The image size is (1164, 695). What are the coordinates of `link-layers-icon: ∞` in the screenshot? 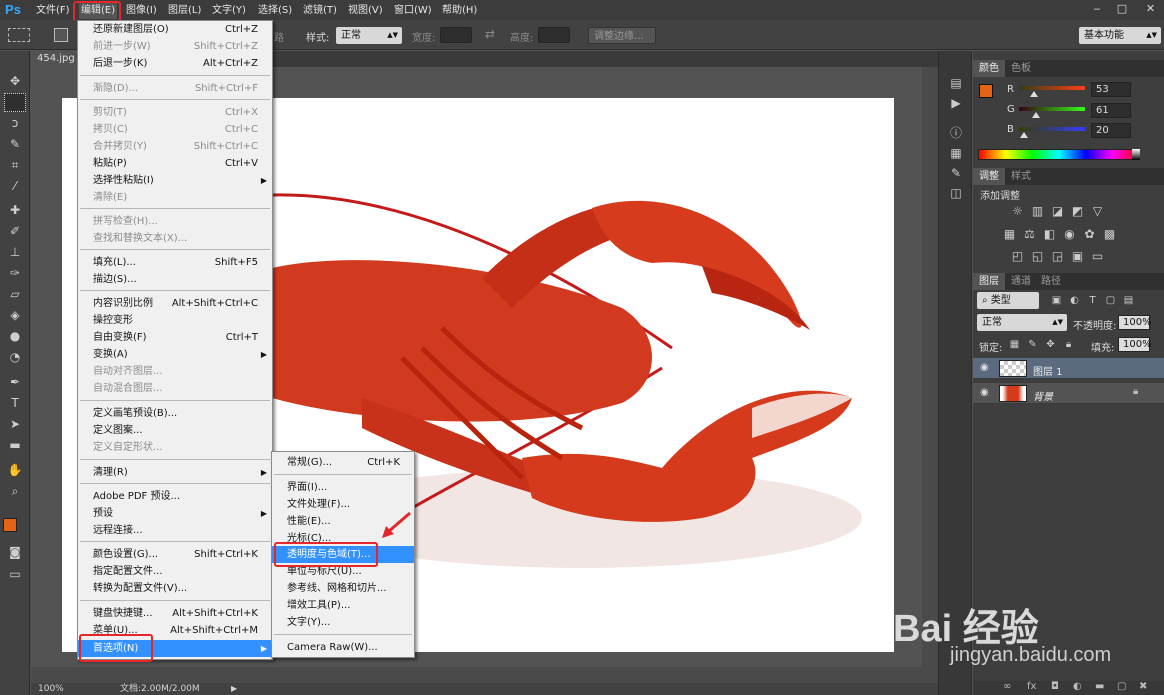 It's located at (1007, 686).